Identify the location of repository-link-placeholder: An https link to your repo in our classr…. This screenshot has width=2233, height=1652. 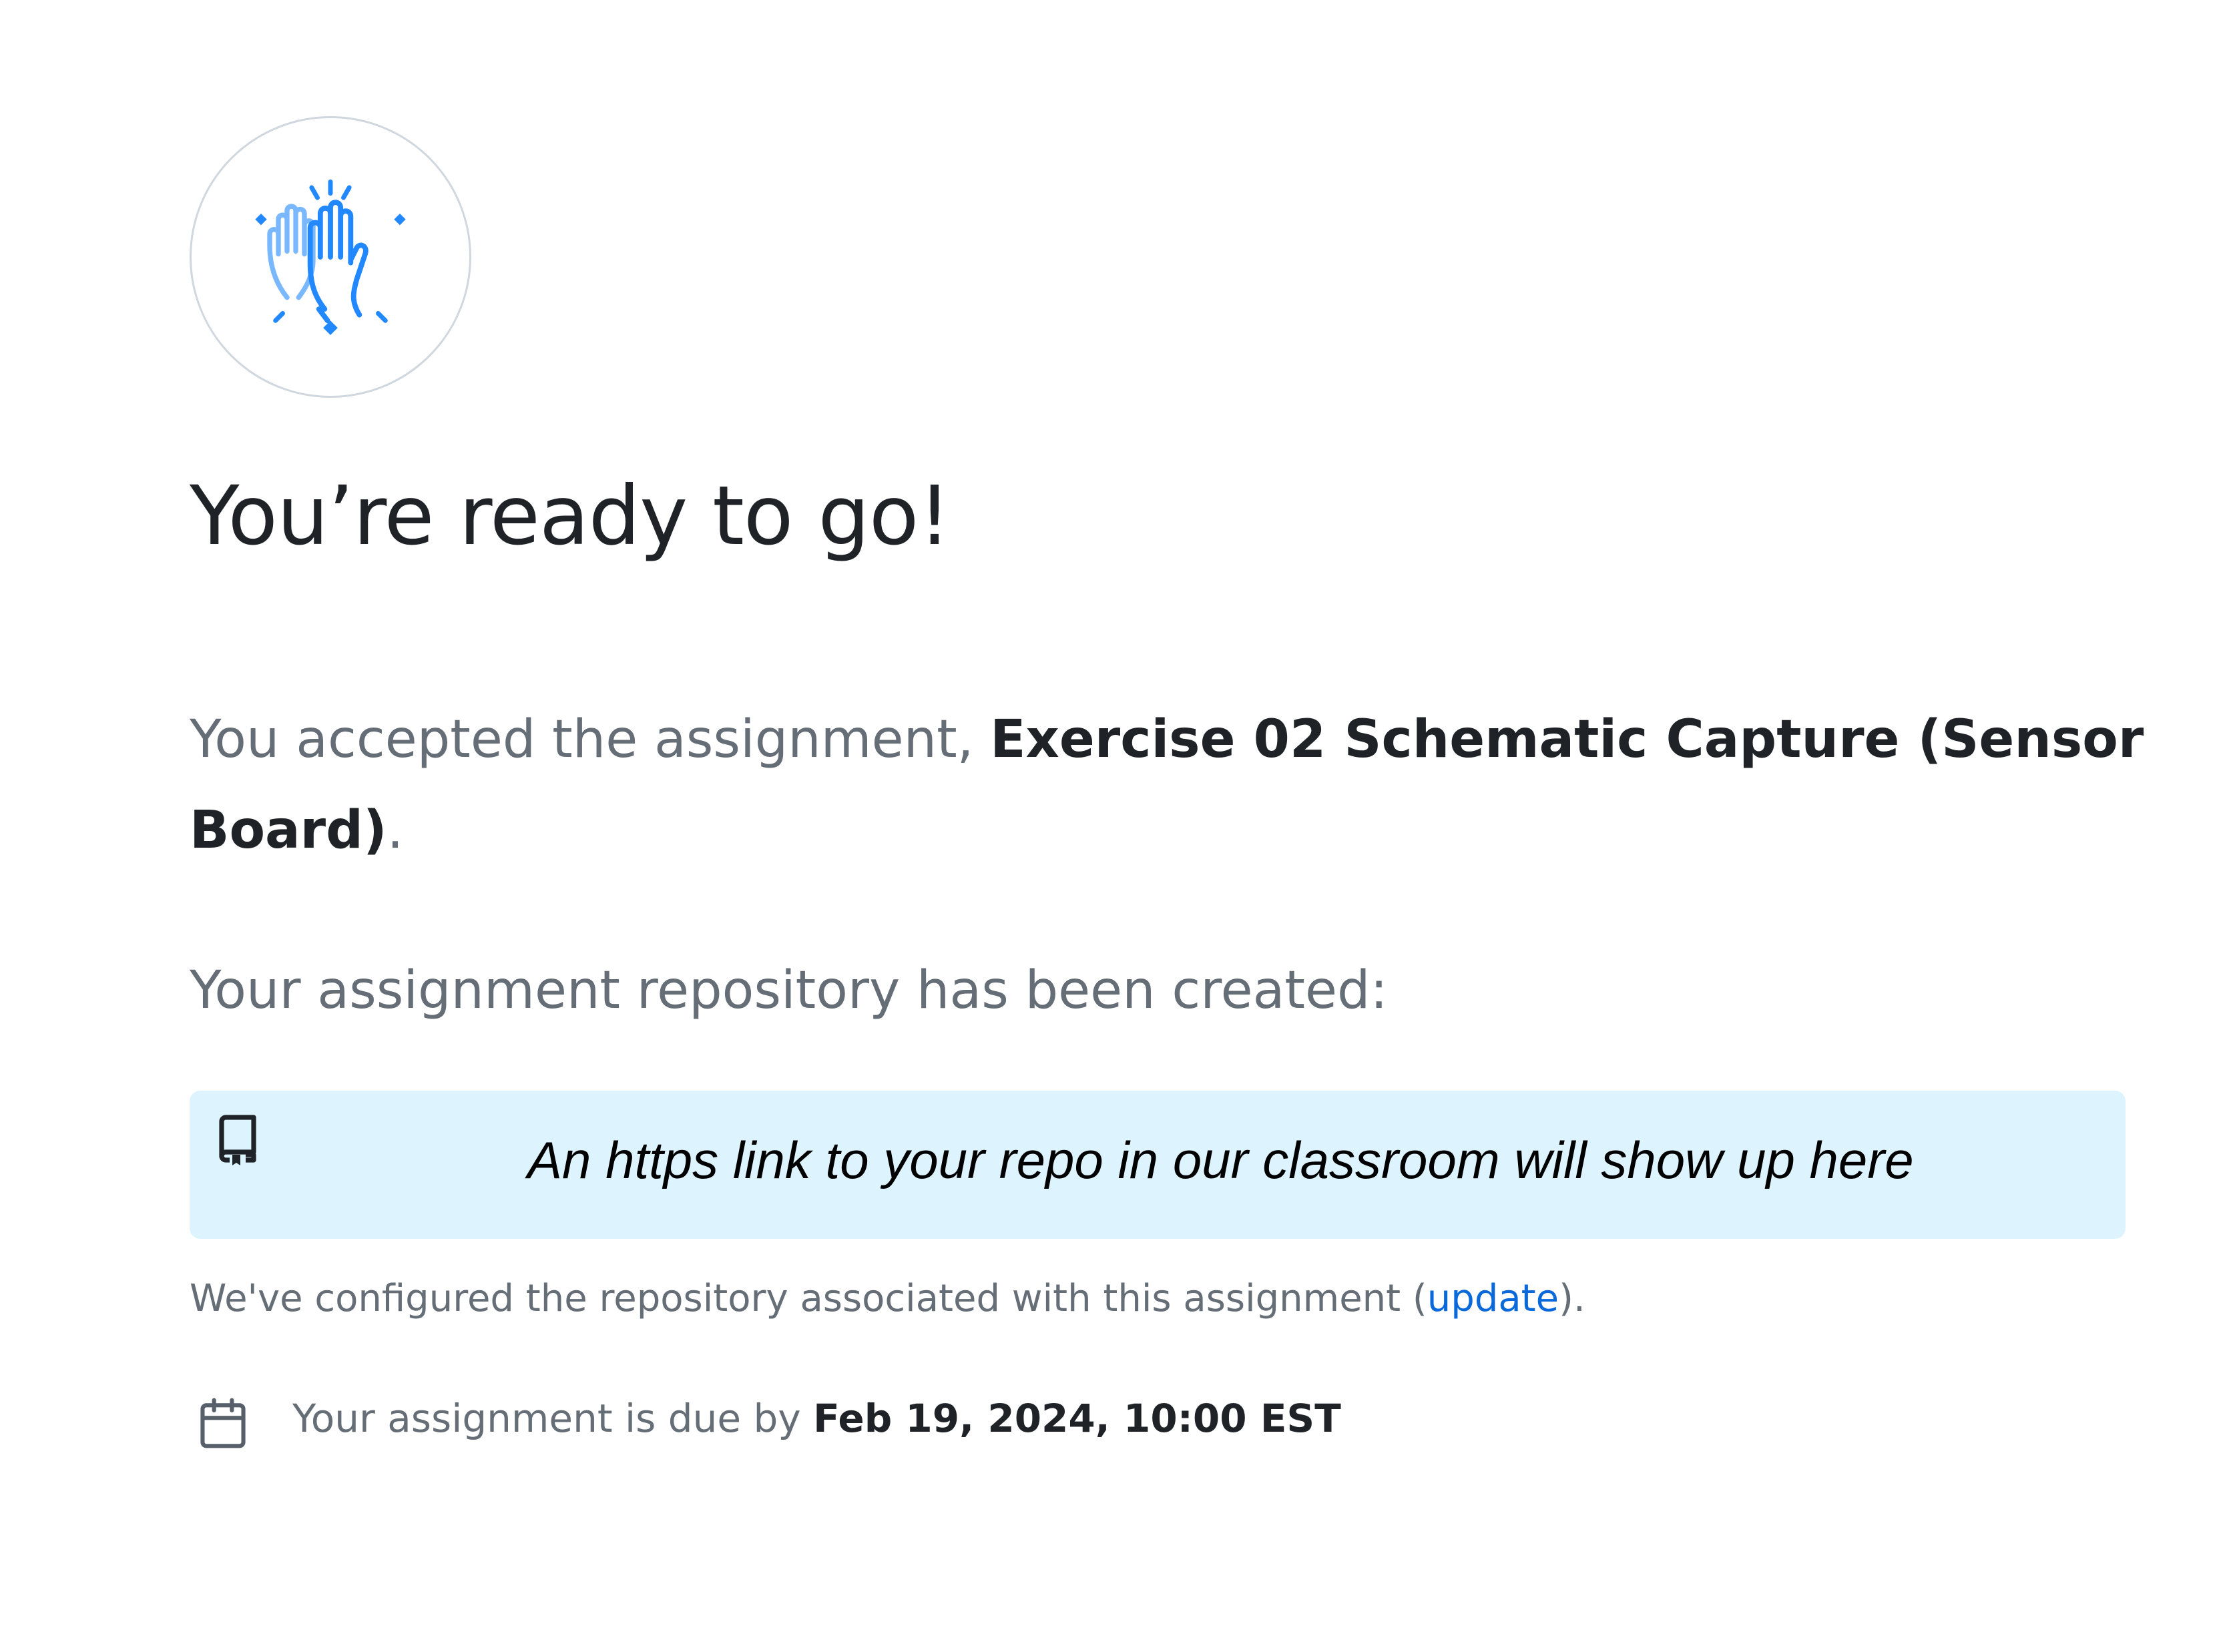
(1220, 1160).